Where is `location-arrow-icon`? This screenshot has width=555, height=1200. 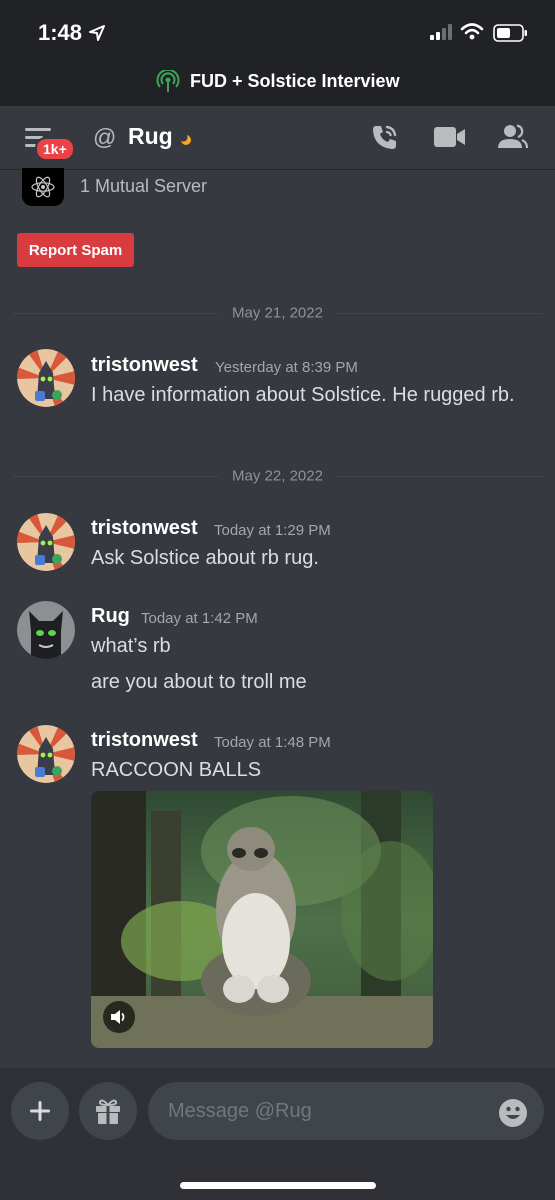 location-arrow-icon is located at coordinates (97, 33).